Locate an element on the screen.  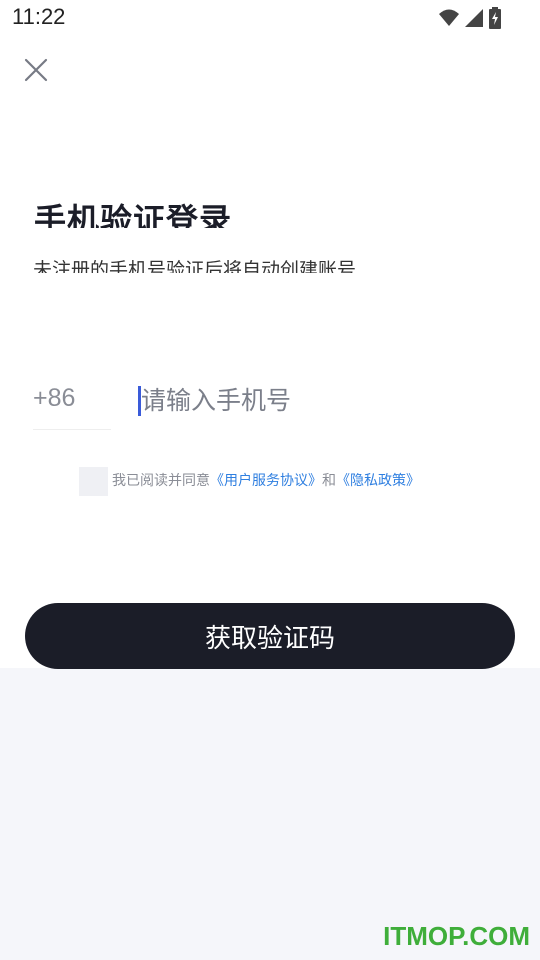
privacy-link: 《隐私政策》 is located at coordinates (378, 481).